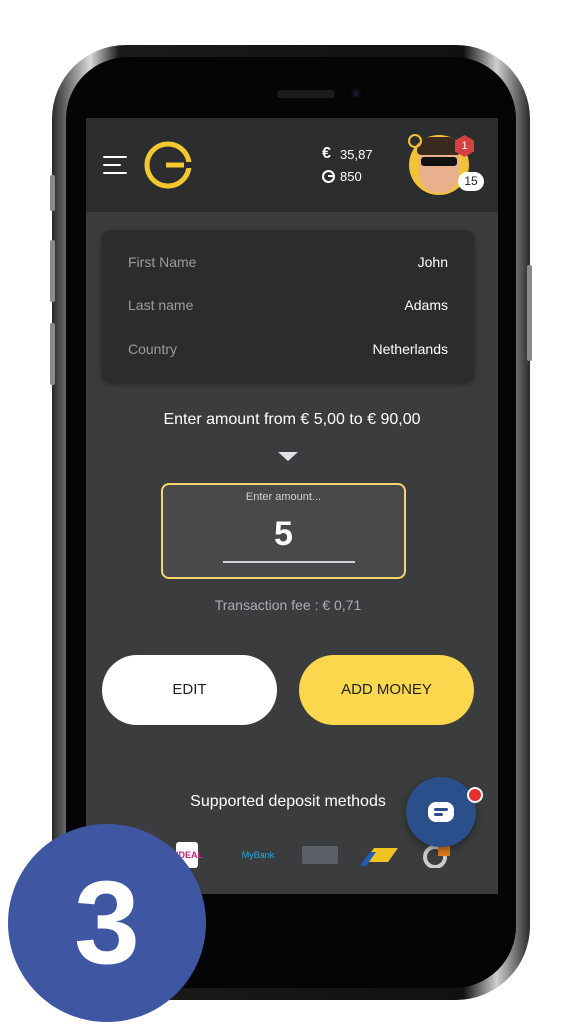 This screenshot has width=571, height=1032. Describe the element at coordinates (356, 93) in the screenshot. I see `front-camera` at that location.